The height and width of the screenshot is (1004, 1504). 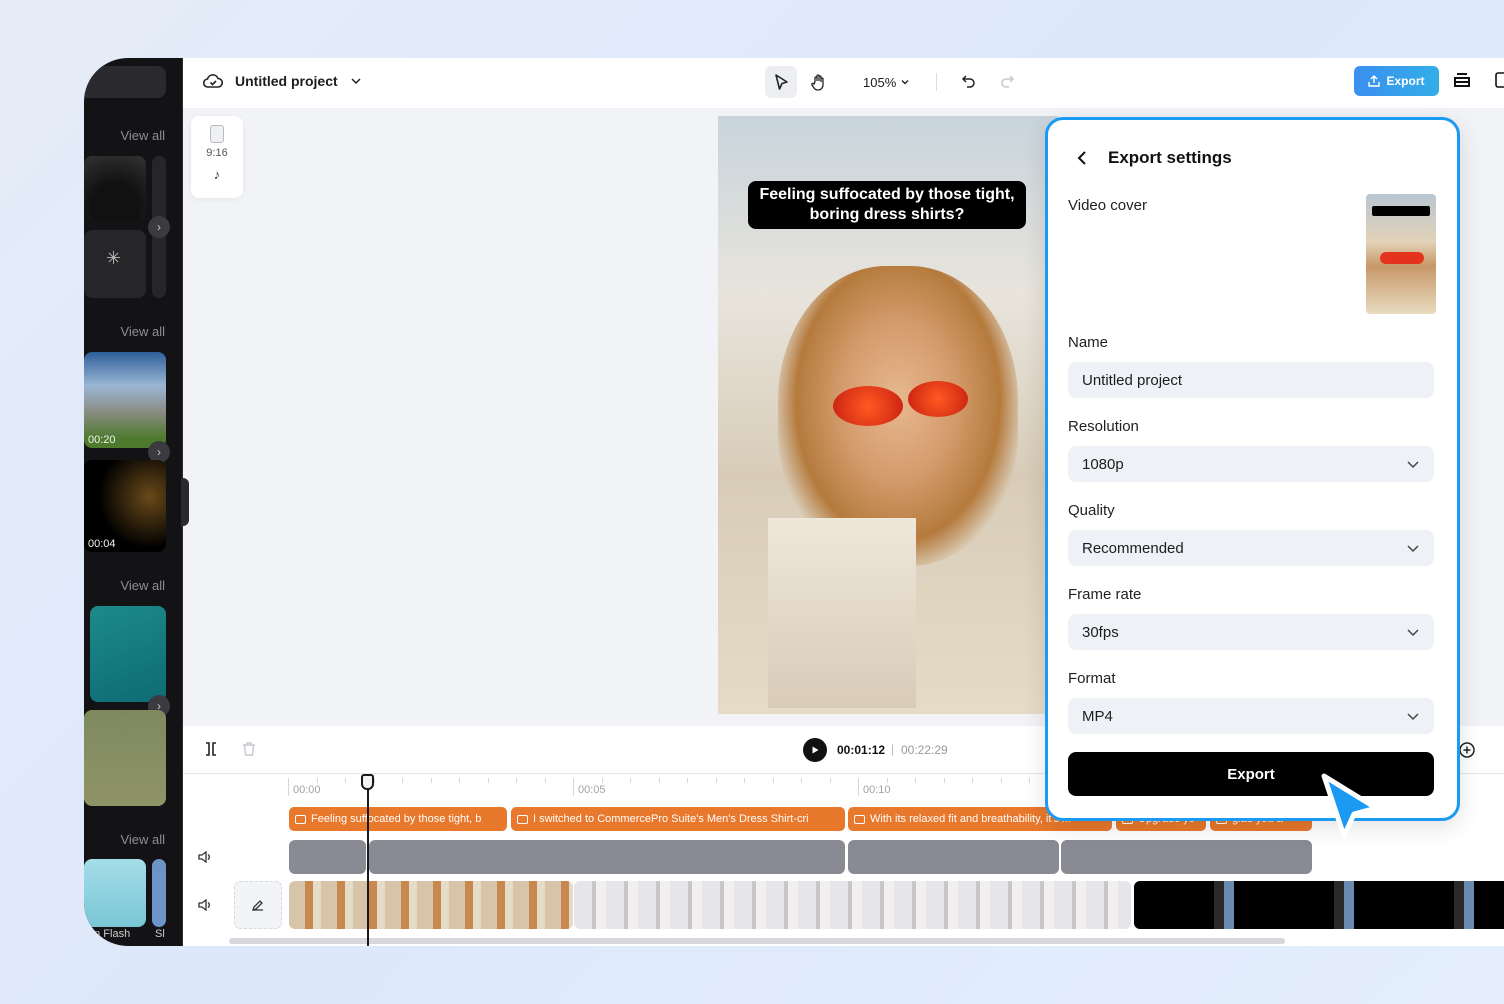 I want to click on undo-button, so click(x=969, y=82).